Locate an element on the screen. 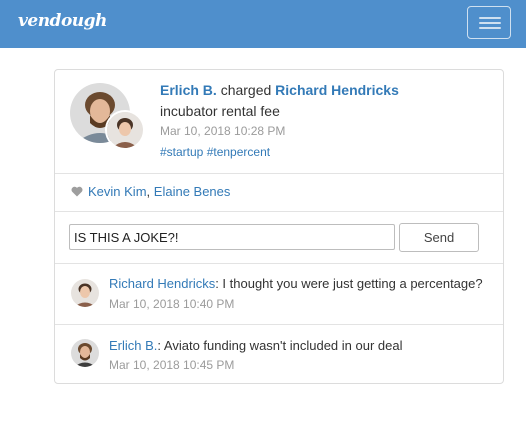 The image size is (526, 424). comment-timestamp: Mar 10, 2018 10:40 PM is located at coordinates (172, 304).